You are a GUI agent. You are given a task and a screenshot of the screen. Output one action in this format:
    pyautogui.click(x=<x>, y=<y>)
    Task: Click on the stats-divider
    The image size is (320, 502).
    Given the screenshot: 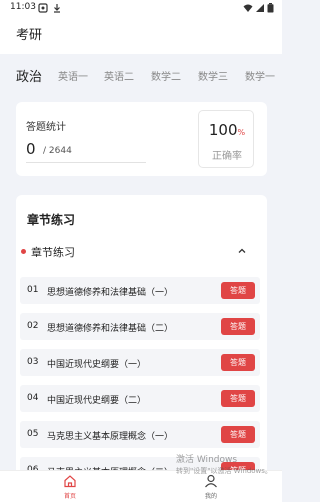 What is the action you would take?
    pyautogui.click(x=86, y=162)
    